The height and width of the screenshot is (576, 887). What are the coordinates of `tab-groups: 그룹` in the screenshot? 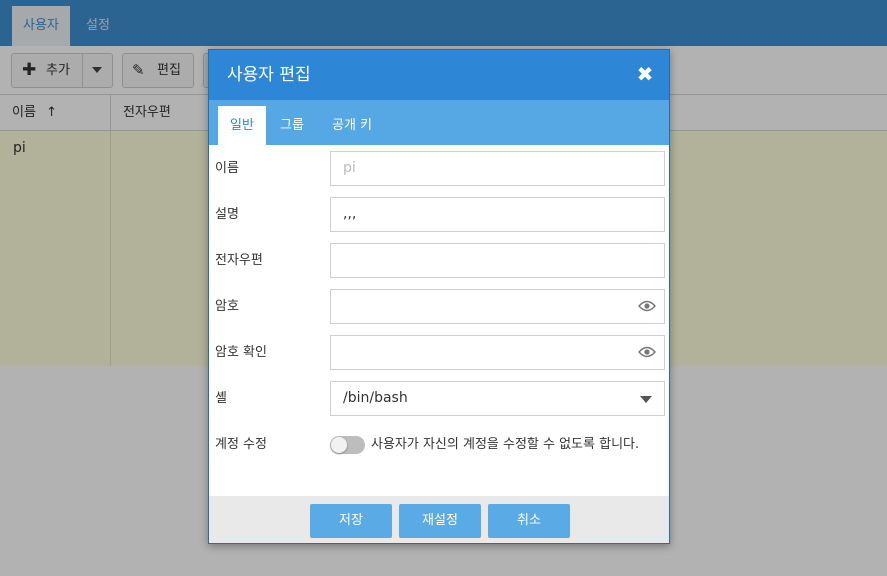 It's located at (292, 125).